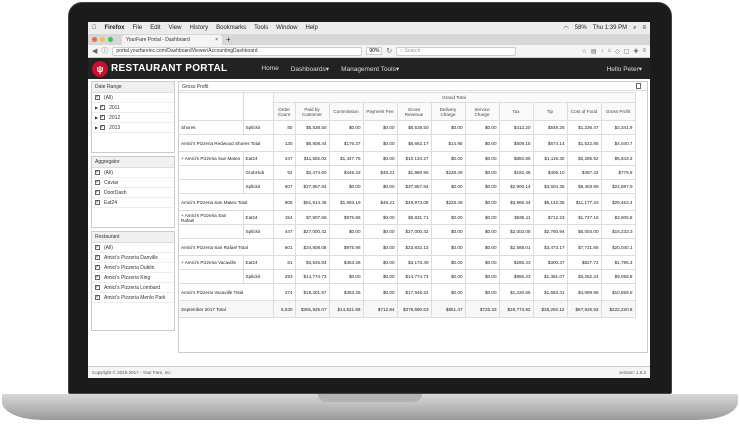  Describe the element at coordinates (211, 158) in the screenshot. I see `row-label: + Amici's Pizzeria San Mateo` at that location.